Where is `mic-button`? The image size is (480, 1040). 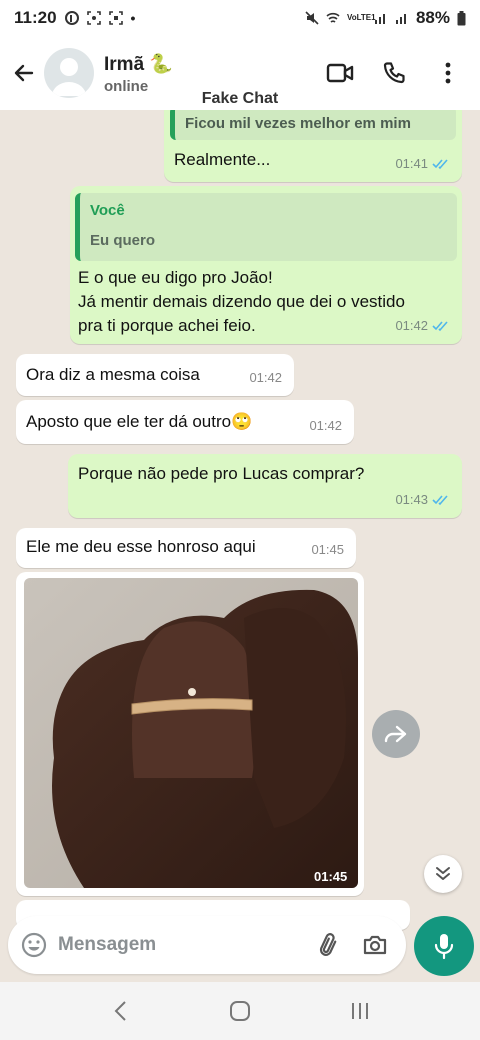
mic-button is located at coordinates (444, 946).